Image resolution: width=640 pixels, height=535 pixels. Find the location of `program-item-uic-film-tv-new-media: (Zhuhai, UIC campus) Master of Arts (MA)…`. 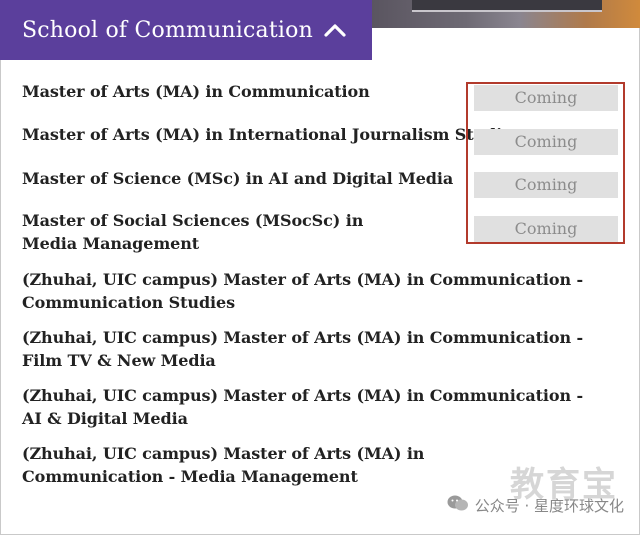

program-item-uic-film-tv-new-media: (Zhuhai, UIC campus) Master of Arts (MA)… is located at coordinates (322, 349).